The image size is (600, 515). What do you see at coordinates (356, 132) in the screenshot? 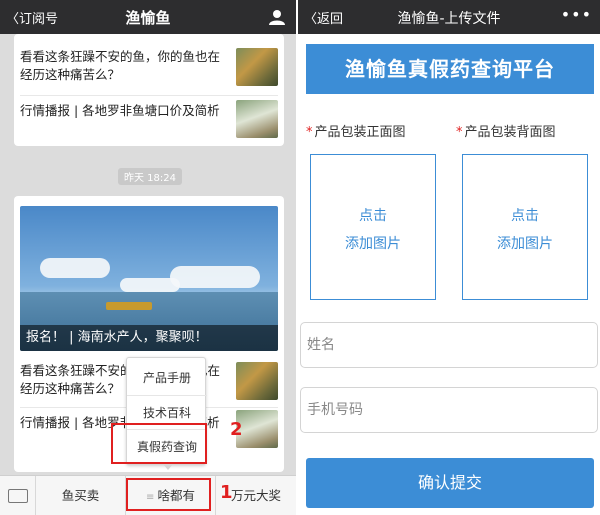
I see `upload-front-label: * 产品包装正面图` at bounding box center [356, 132].